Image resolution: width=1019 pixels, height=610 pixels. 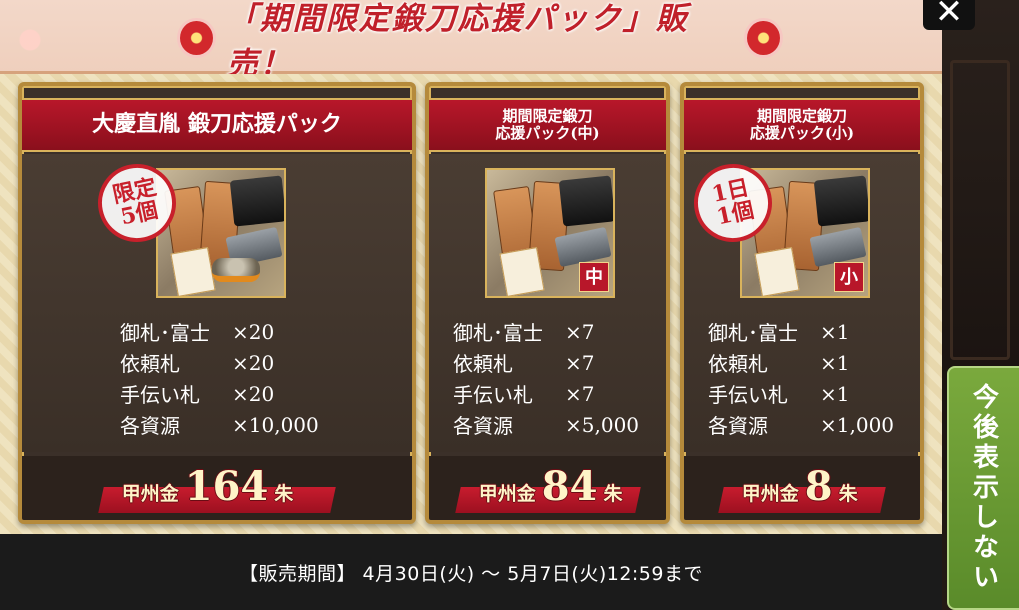 I want to click on close-button: ✕, so click(x=949, y=15).